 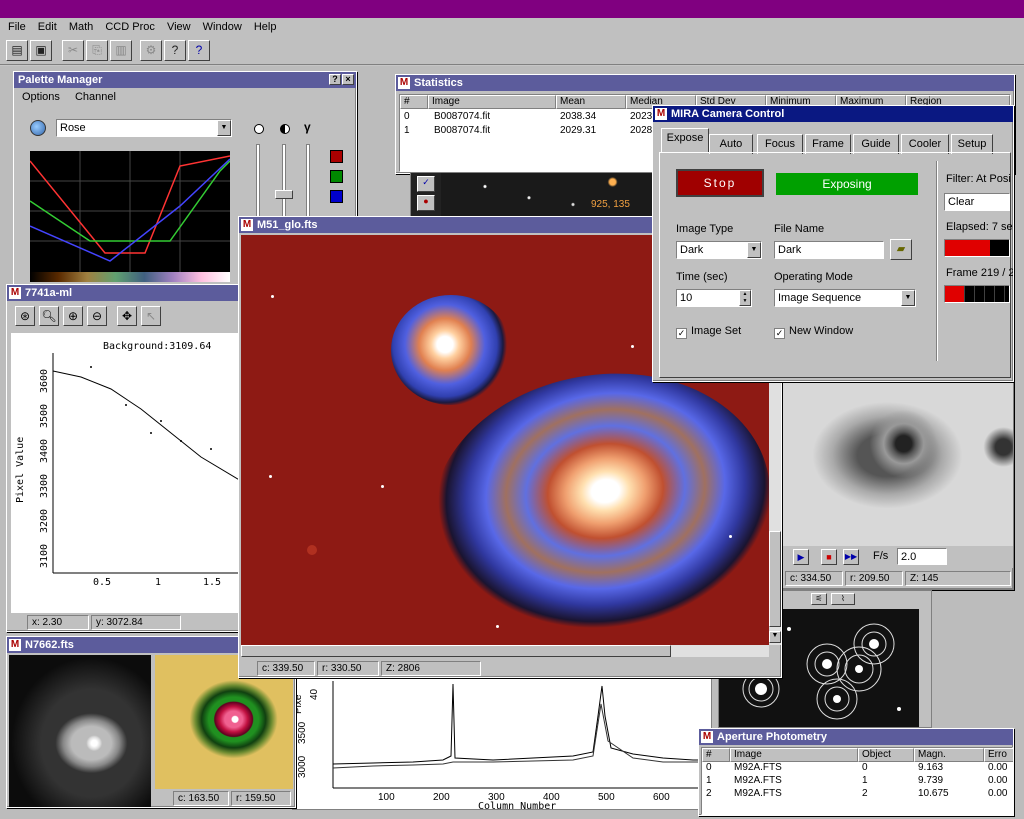 I want to click on blue-channel-swatch, so click(x=336, y=196).